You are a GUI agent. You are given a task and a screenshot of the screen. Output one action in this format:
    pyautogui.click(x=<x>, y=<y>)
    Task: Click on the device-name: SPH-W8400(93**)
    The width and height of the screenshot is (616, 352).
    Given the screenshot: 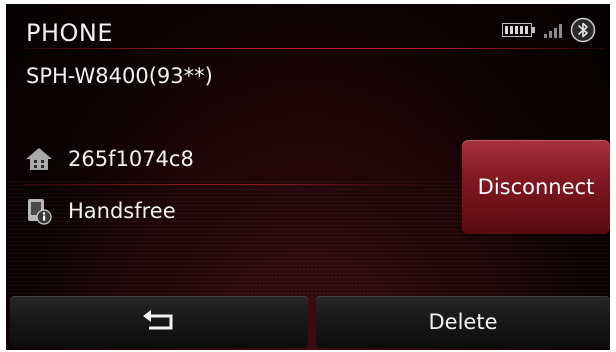 What is the action you would take?
    pyautogui.click(x=119, y=76)
    